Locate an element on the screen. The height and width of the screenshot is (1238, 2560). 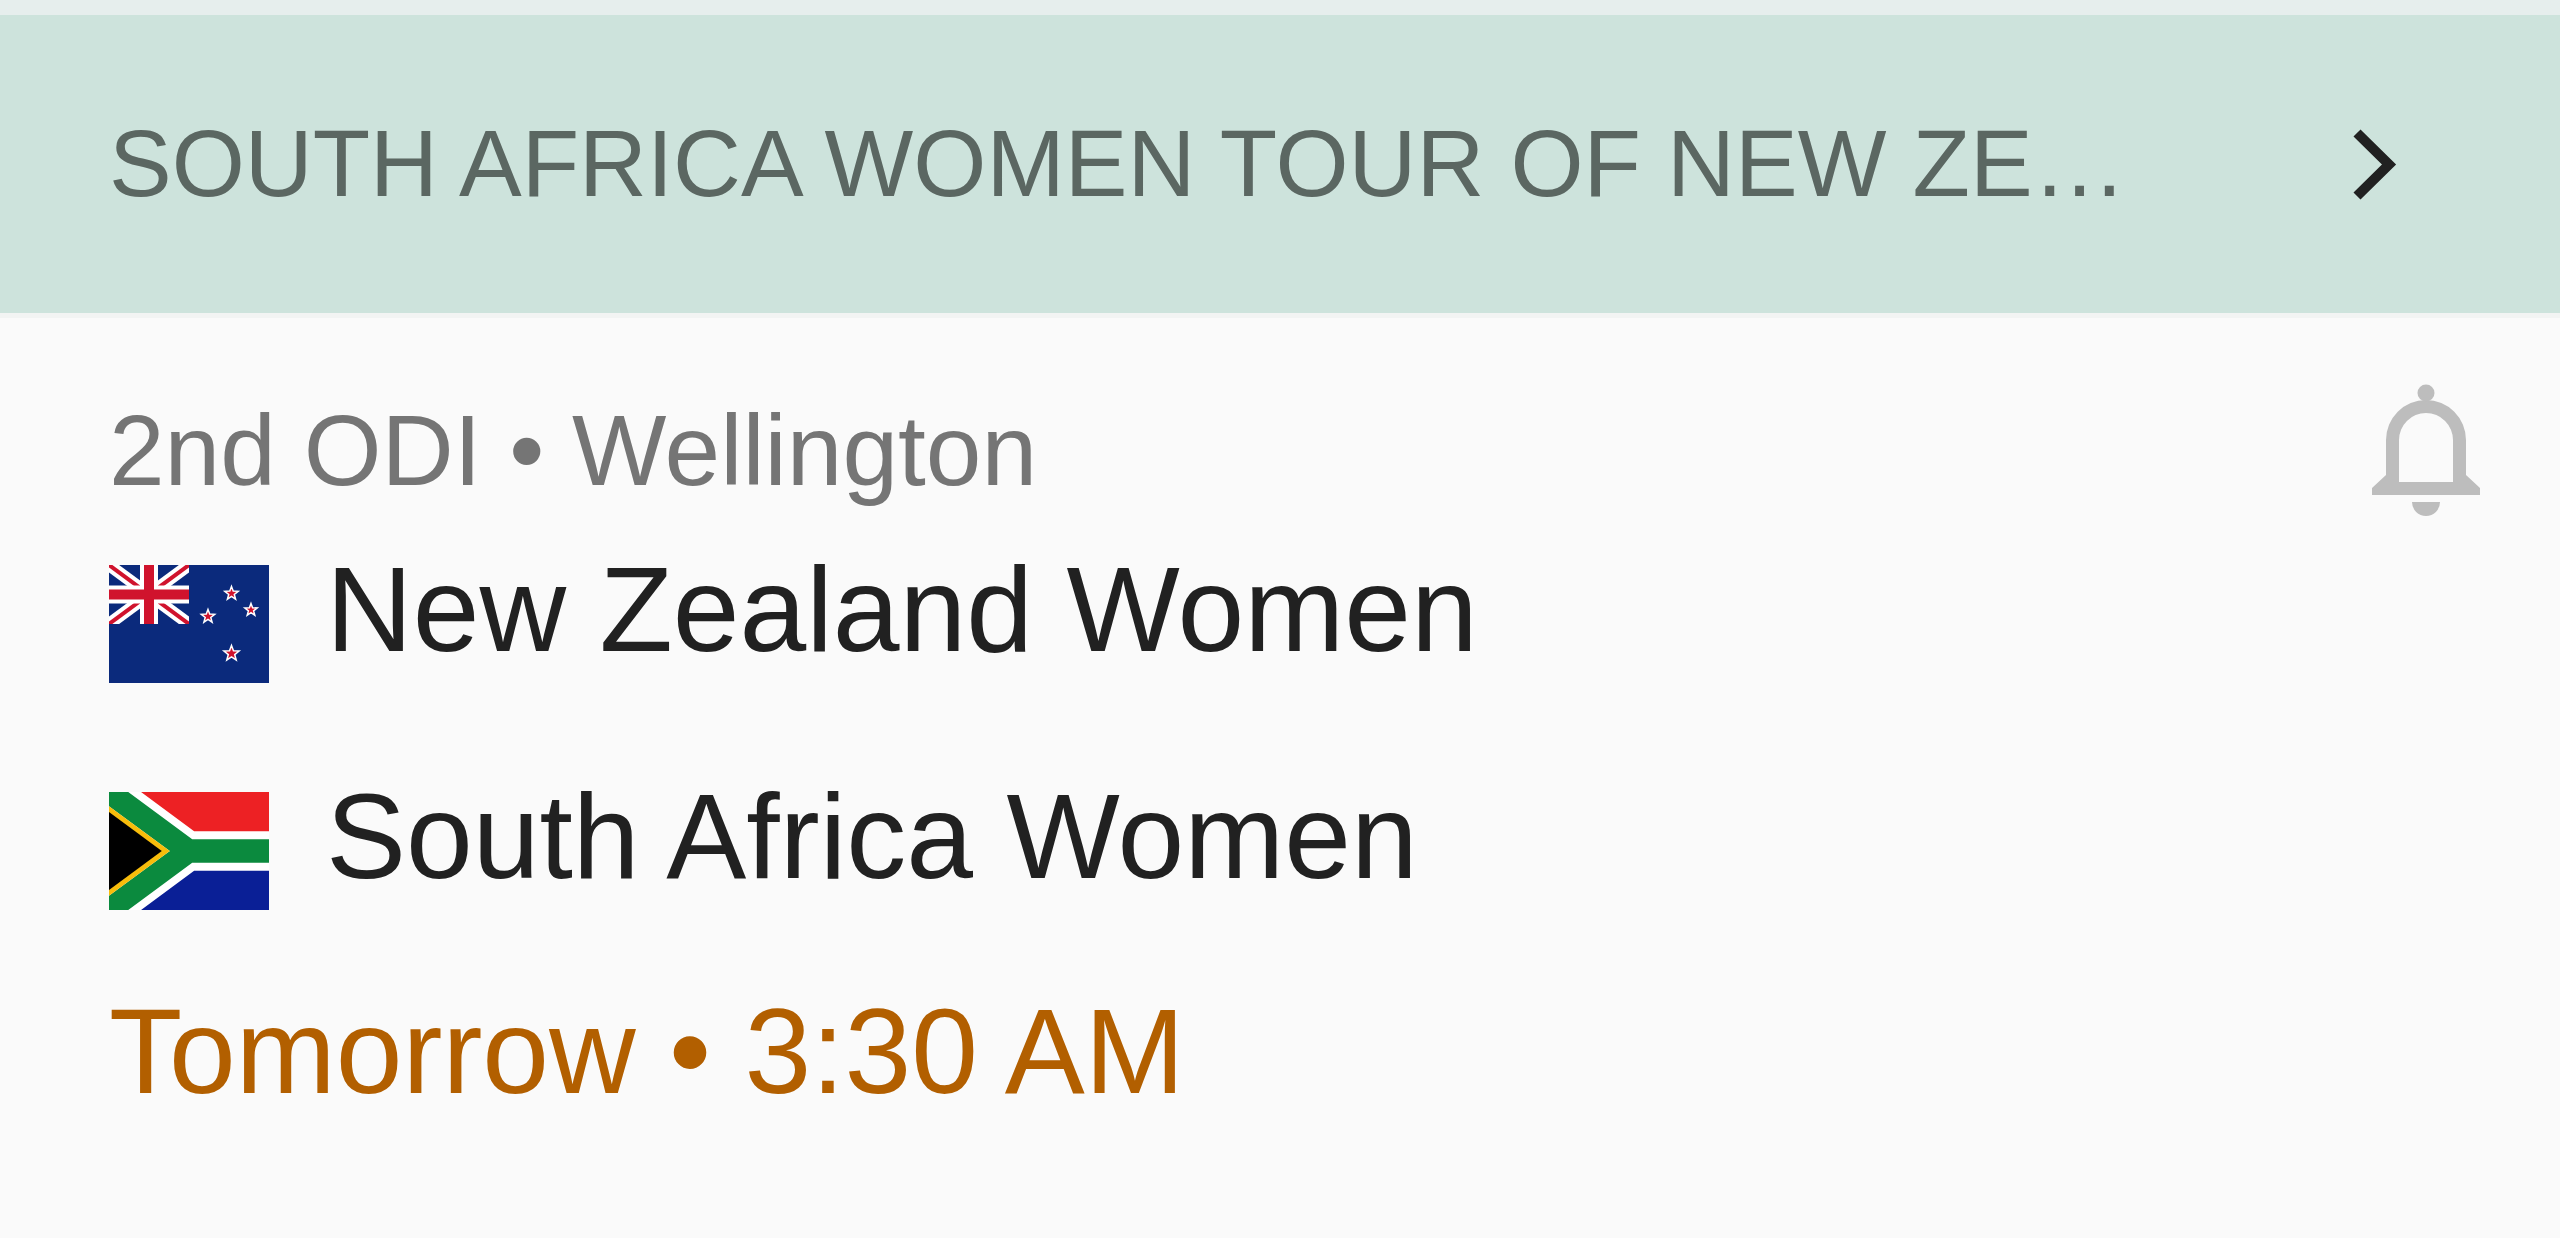
match-start-time: Tomorrow • 3:30 AM is located at coordinates (647, 1051).